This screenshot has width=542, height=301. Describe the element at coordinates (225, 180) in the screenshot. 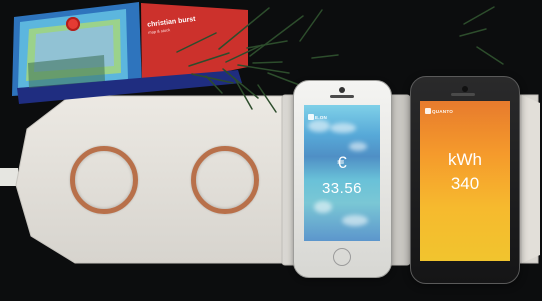

I see `charging-coil-right` at that location.